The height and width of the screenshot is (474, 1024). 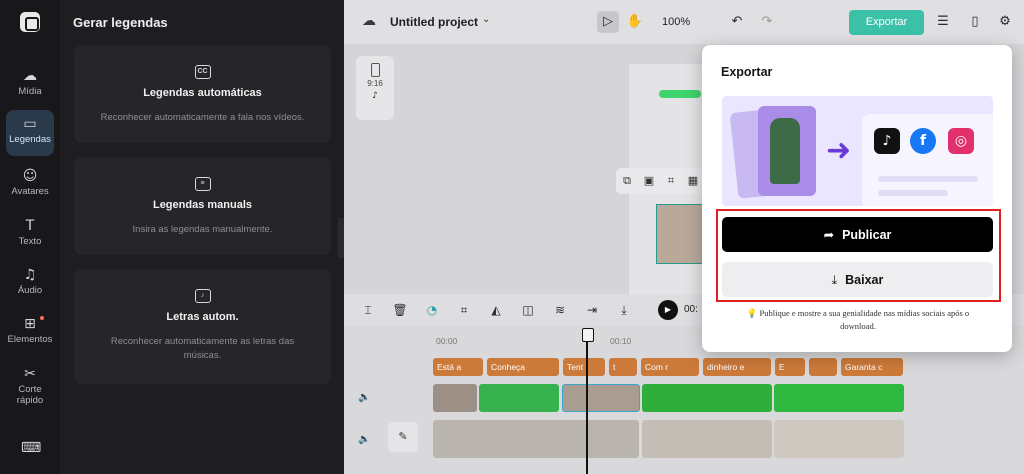 I want to click on project-title: Untitled project, so click(x=434, y=22).